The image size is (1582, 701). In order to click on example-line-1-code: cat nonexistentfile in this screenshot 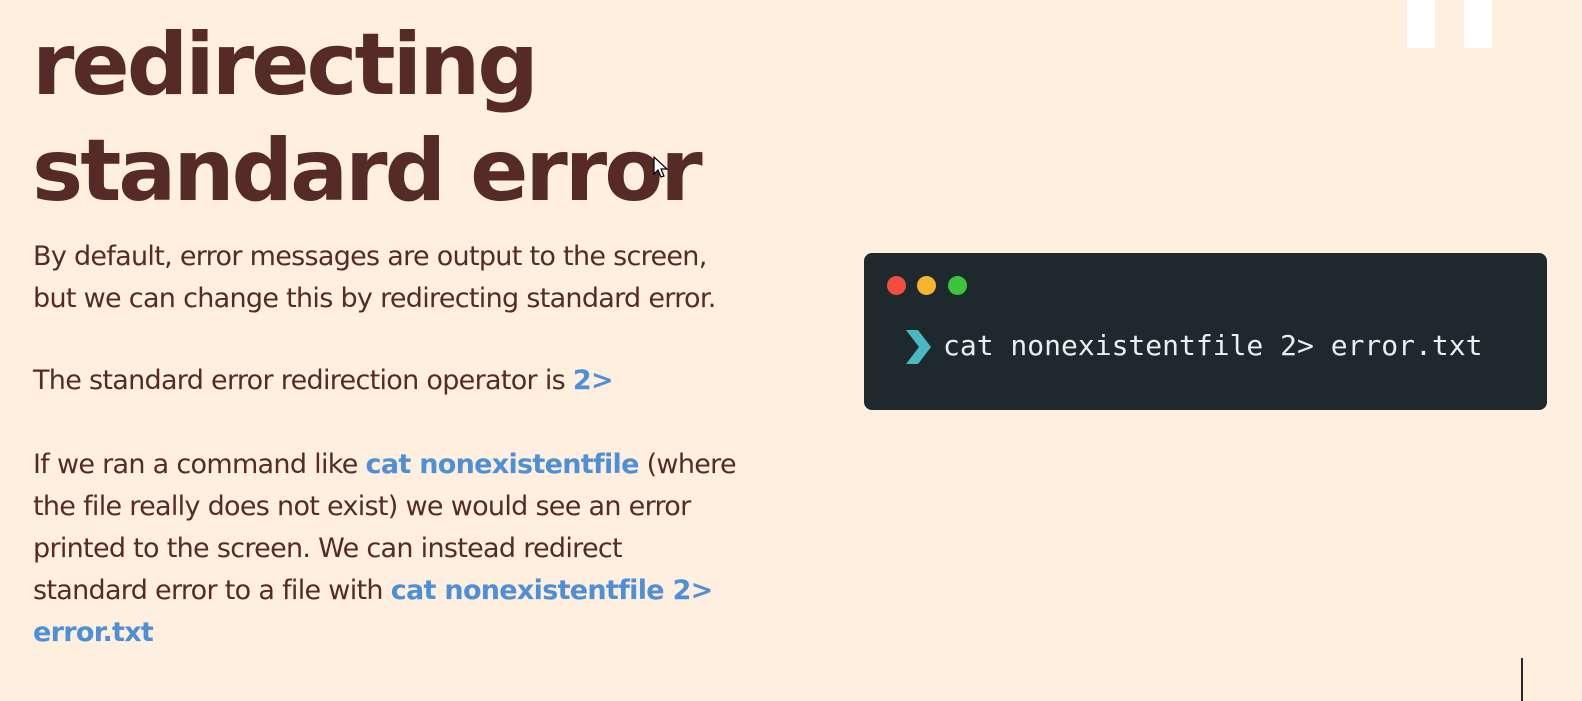, I will do `click(502, 464)`.